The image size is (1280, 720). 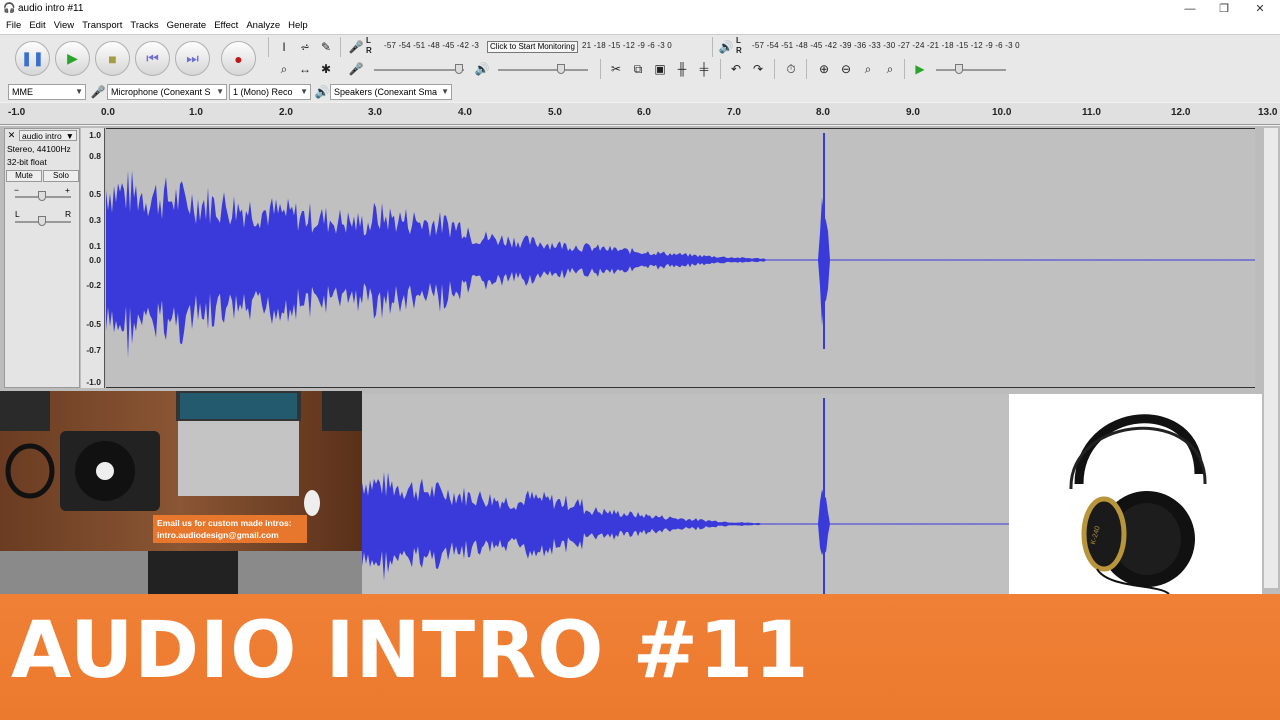 I want to click on pause-button: ❚❚, so click(x=32, y=58).